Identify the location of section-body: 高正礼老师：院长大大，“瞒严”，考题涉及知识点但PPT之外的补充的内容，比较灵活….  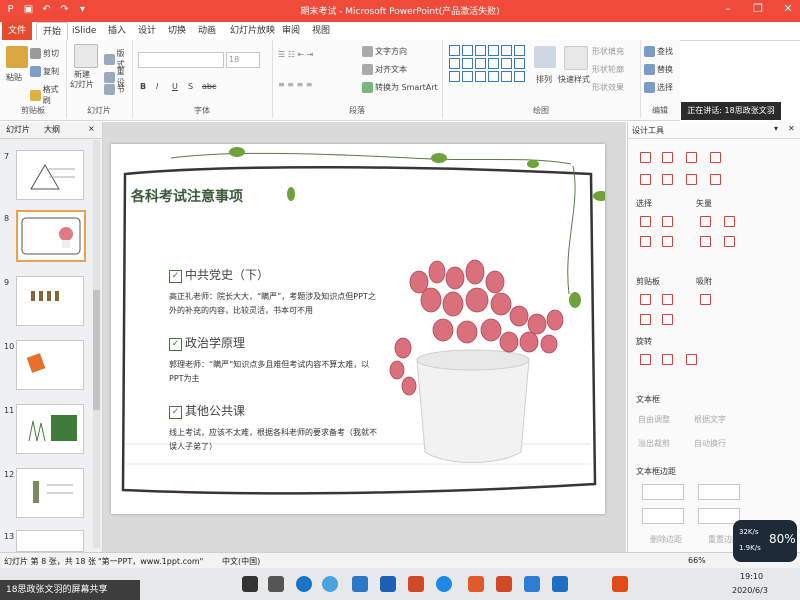
(274, 304).